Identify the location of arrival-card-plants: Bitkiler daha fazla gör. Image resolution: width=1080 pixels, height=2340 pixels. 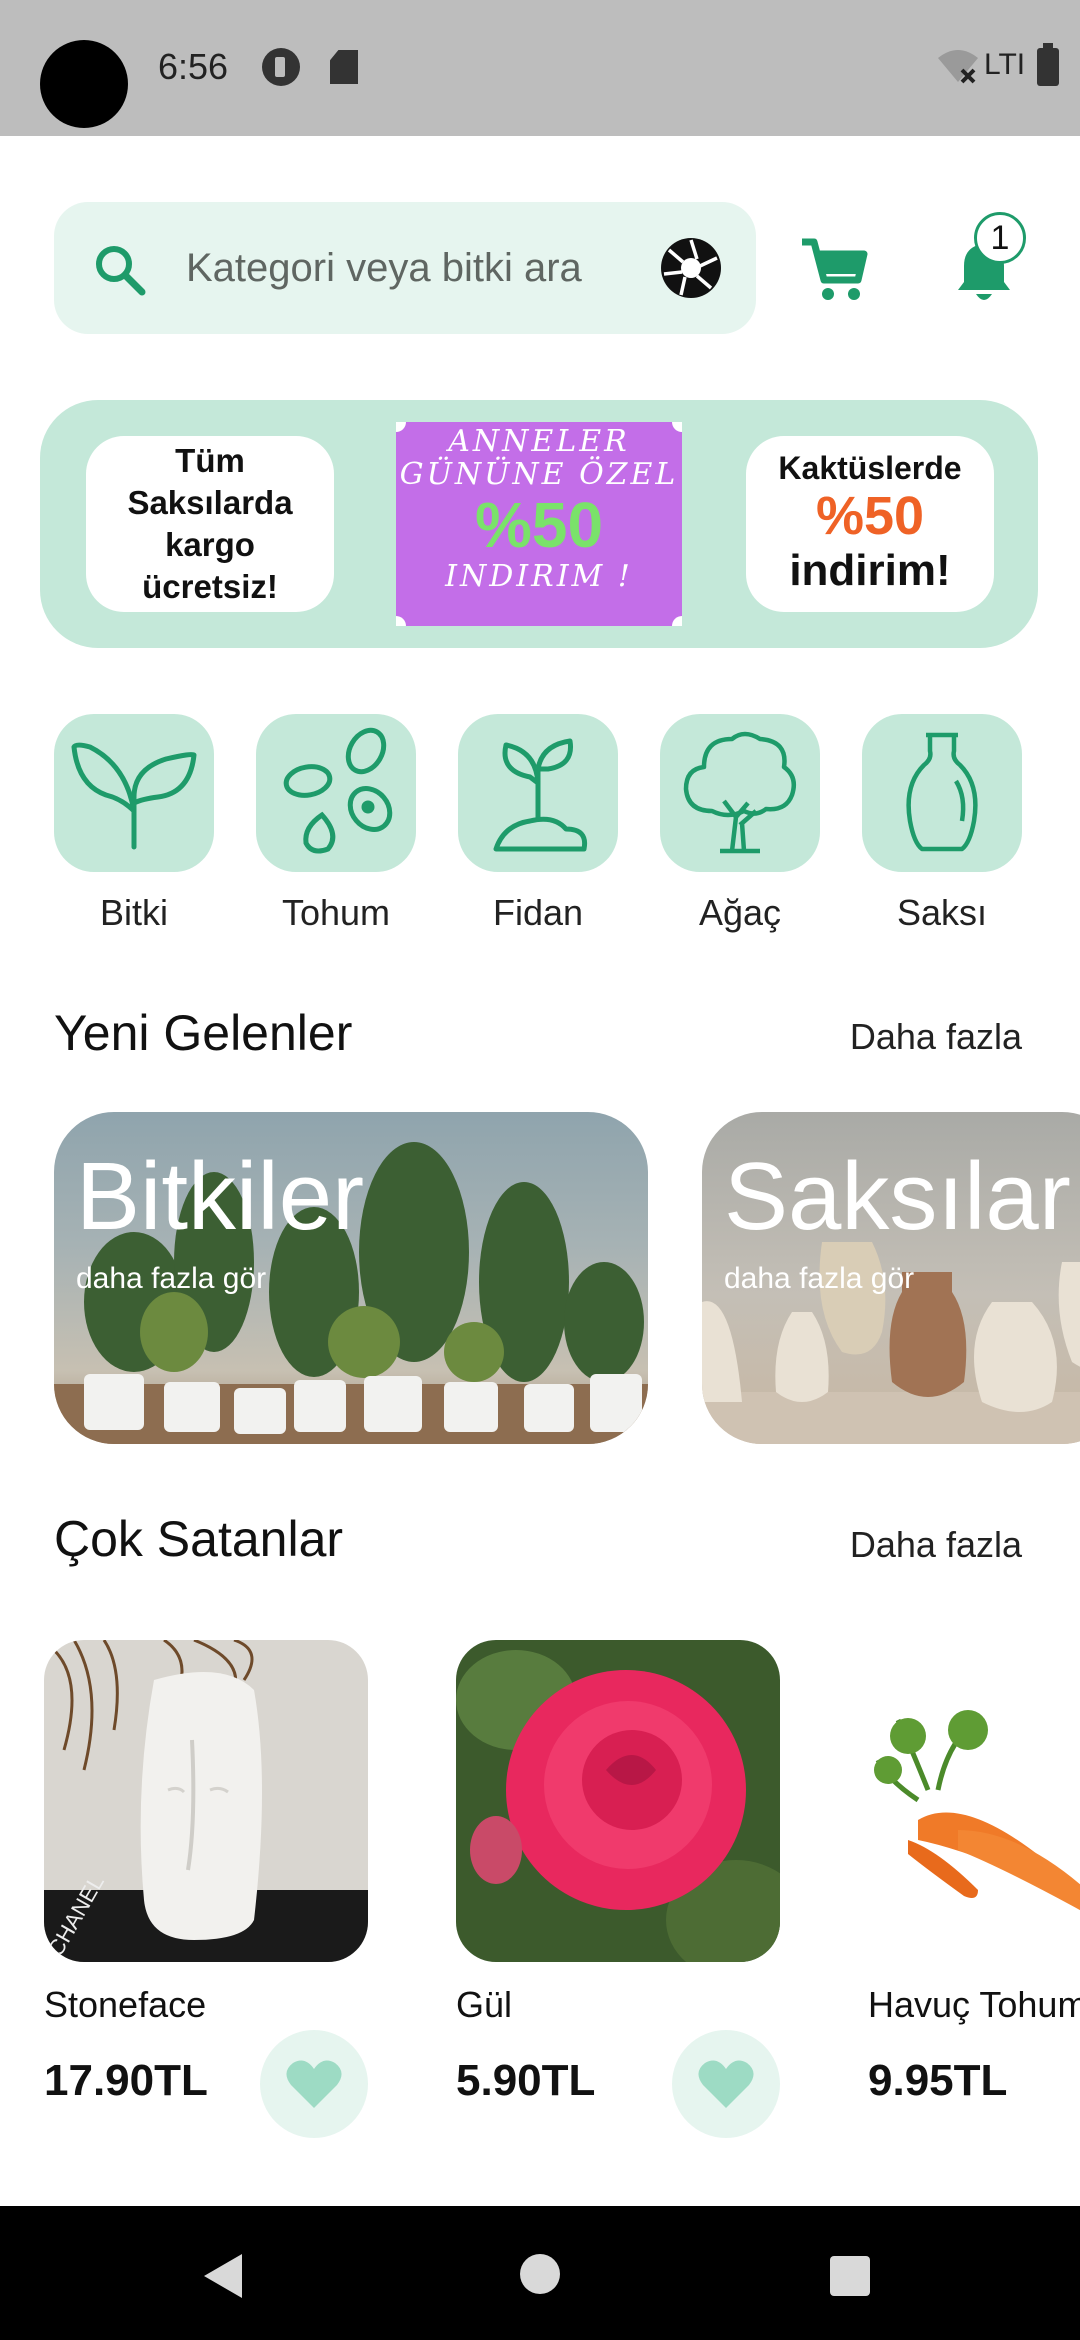
(351, 1278).